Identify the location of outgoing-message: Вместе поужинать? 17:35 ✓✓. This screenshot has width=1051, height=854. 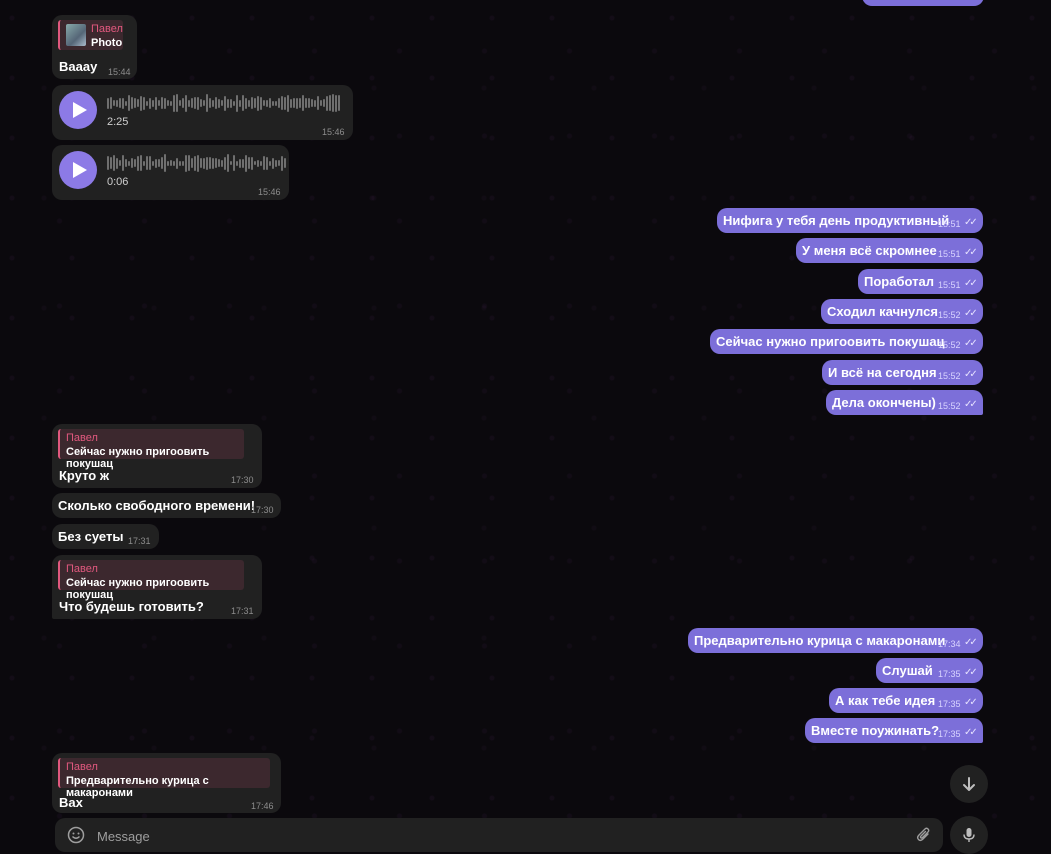
(894, 730).